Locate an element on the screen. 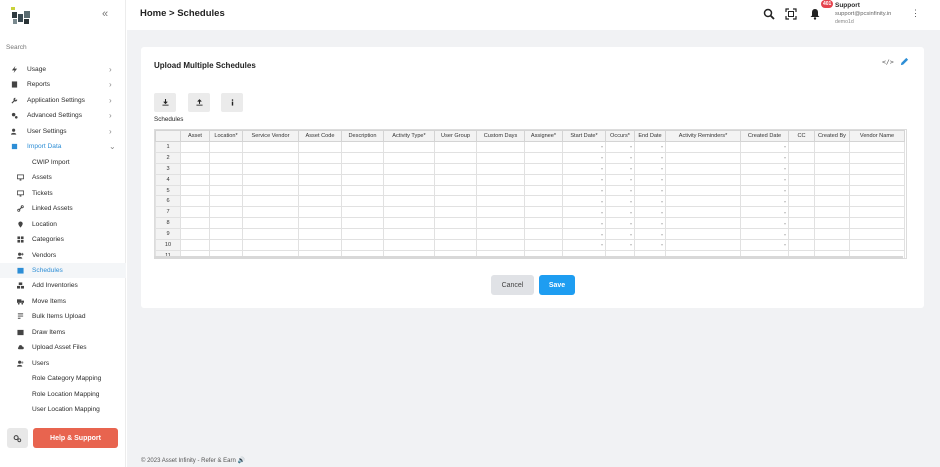 This screenshot has height=467, width=940. scan-icon is located at coordinates (791, 14).